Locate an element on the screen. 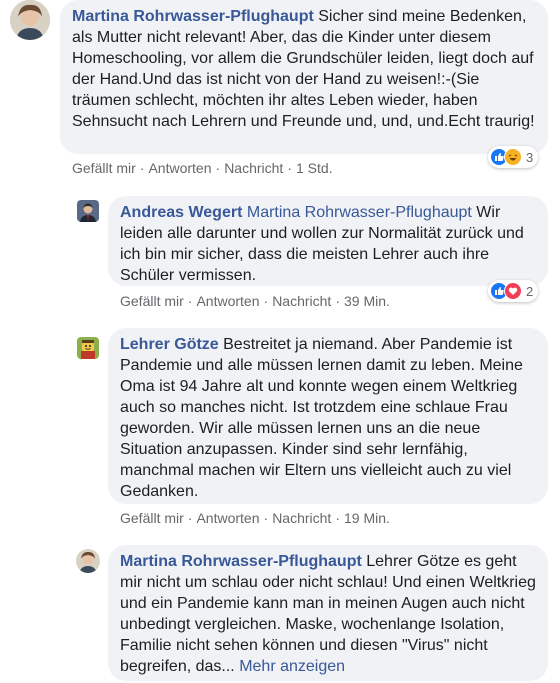 The width and height of the screenshot is (560, 683). love-icon is located at coordinates (513, 291).